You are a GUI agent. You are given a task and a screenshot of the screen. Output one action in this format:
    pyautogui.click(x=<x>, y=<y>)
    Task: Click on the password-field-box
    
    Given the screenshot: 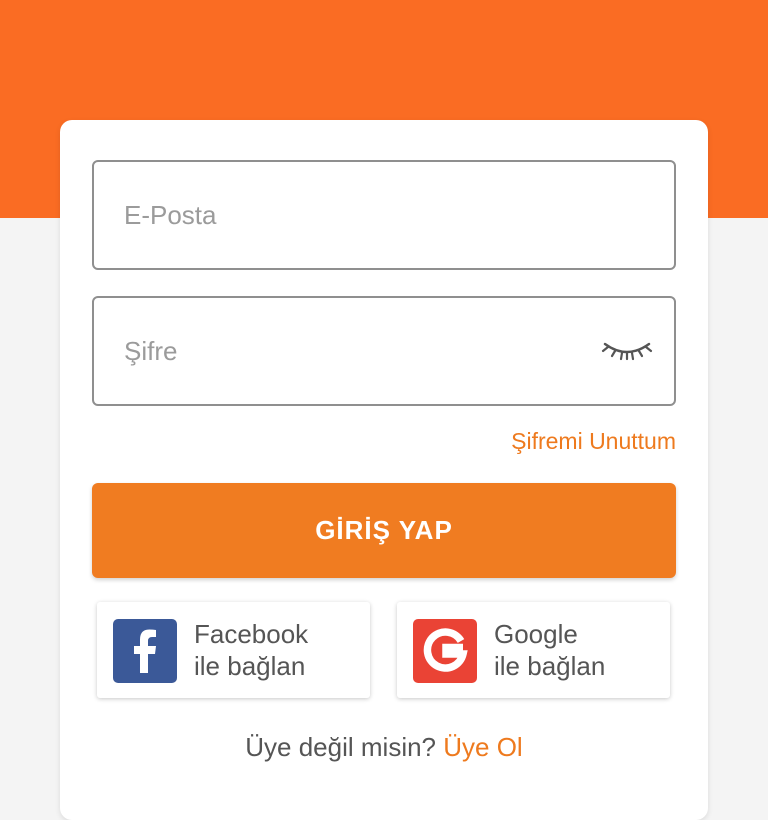 What is the action you would take?
    pyautogui.click(x=384, y=351)
    